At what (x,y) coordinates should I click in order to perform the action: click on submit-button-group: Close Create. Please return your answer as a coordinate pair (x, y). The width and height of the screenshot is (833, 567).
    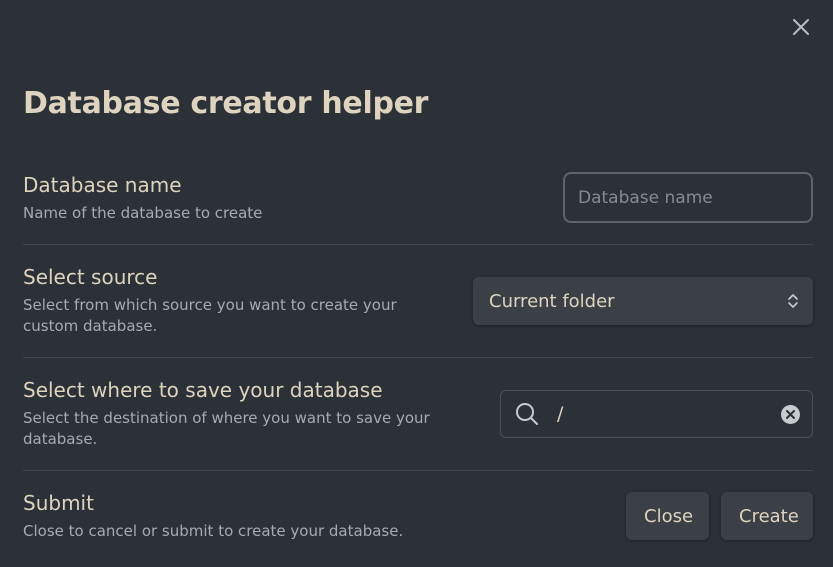
    Looking at the image, I should click on (719, 516).